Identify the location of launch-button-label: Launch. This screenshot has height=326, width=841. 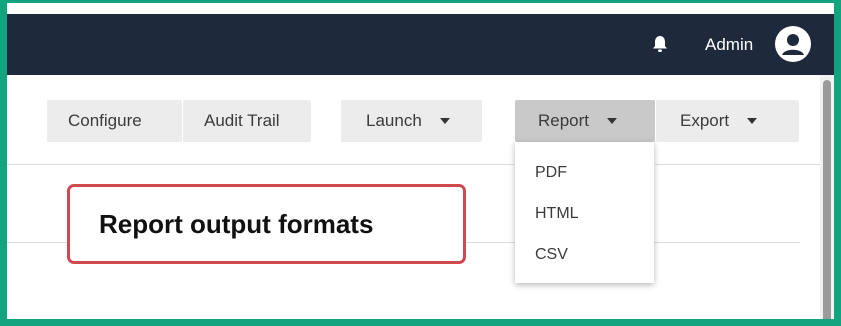
(394, 120).